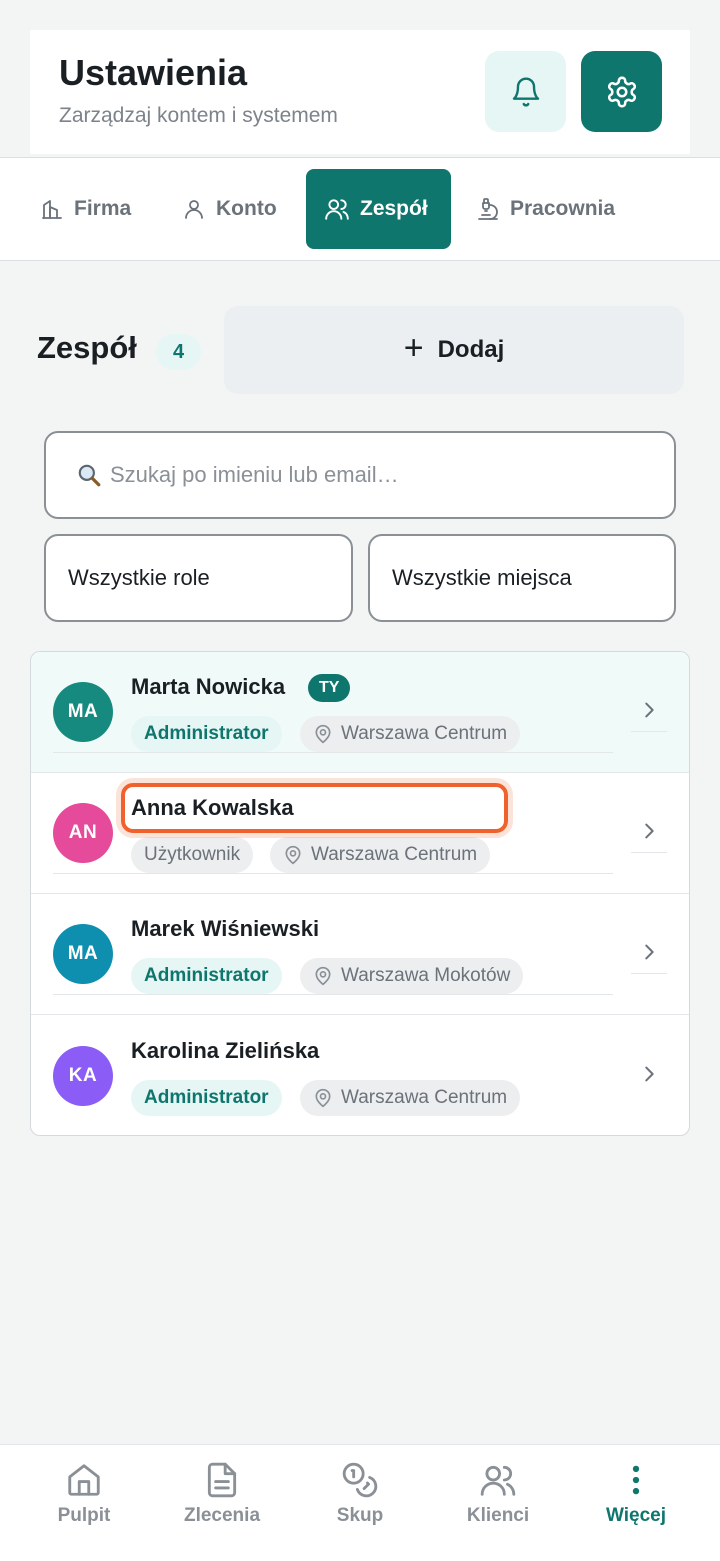 The width and height of the screenshot is (720, 1561). I want to click on search-icon, so click(89, 475).